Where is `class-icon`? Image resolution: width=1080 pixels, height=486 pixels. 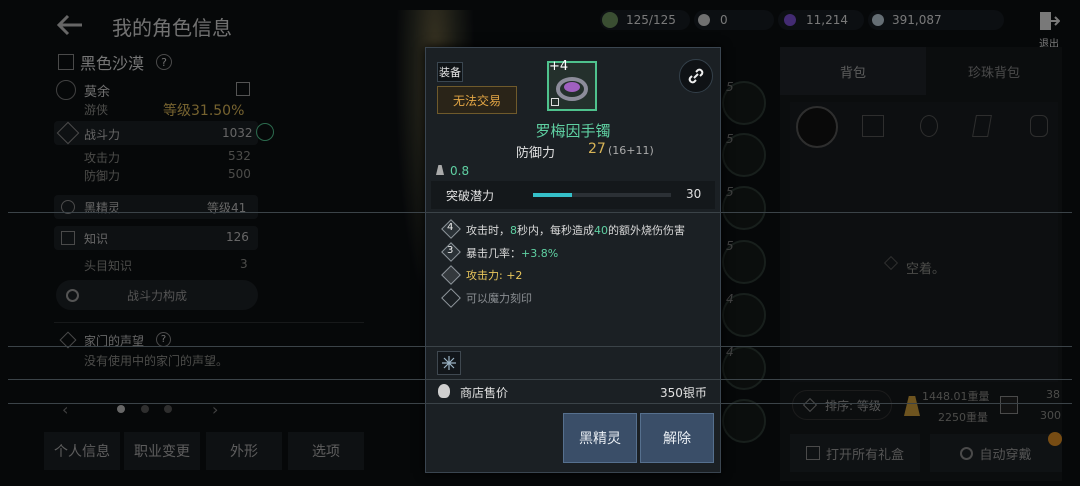 class-icon is located at coordinates (66, 90).